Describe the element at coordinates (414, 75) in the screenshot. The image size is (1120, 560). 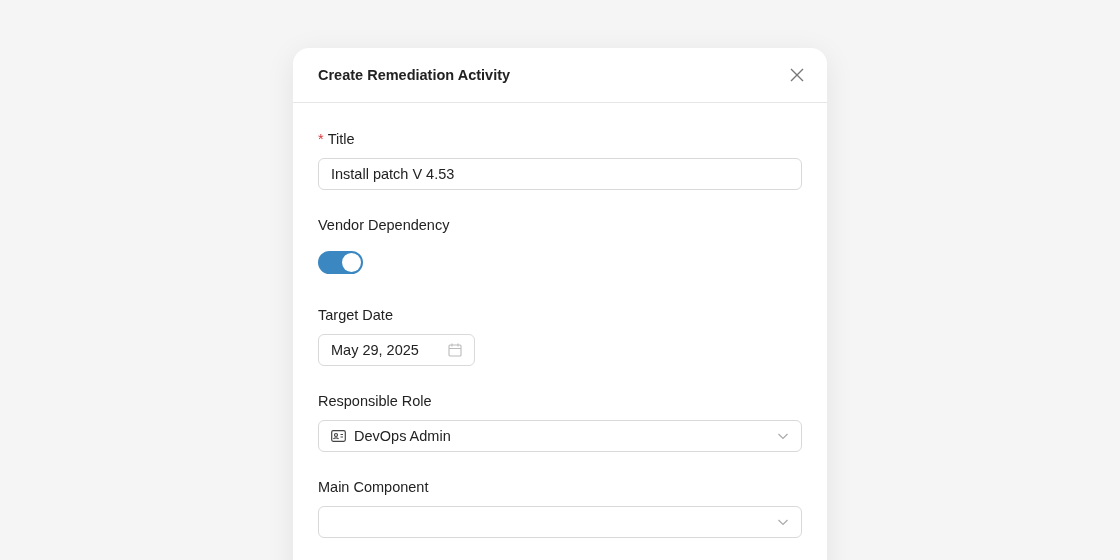
I see `dialog-title: Create Remediation Activity` at that location.